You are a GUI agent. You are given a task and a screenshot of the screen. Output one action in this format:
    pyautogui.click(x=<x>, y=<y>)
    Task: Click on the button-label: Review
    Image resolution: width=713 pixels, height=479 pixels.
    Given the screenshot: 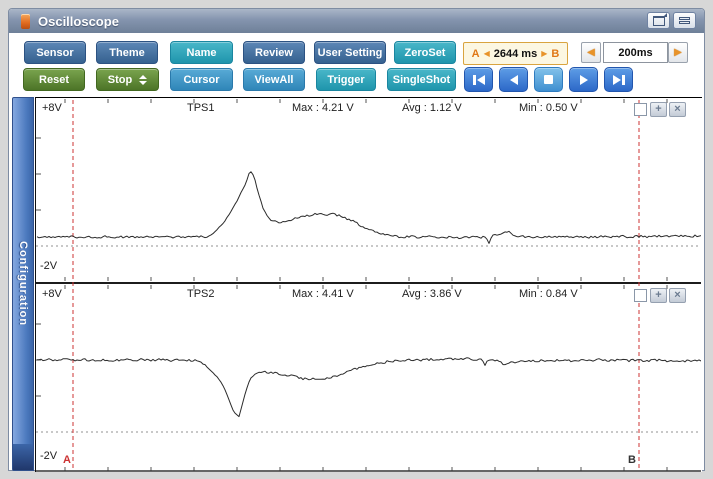 What is the action you would take?
    pyautogui.click(x=274, y=52)
    